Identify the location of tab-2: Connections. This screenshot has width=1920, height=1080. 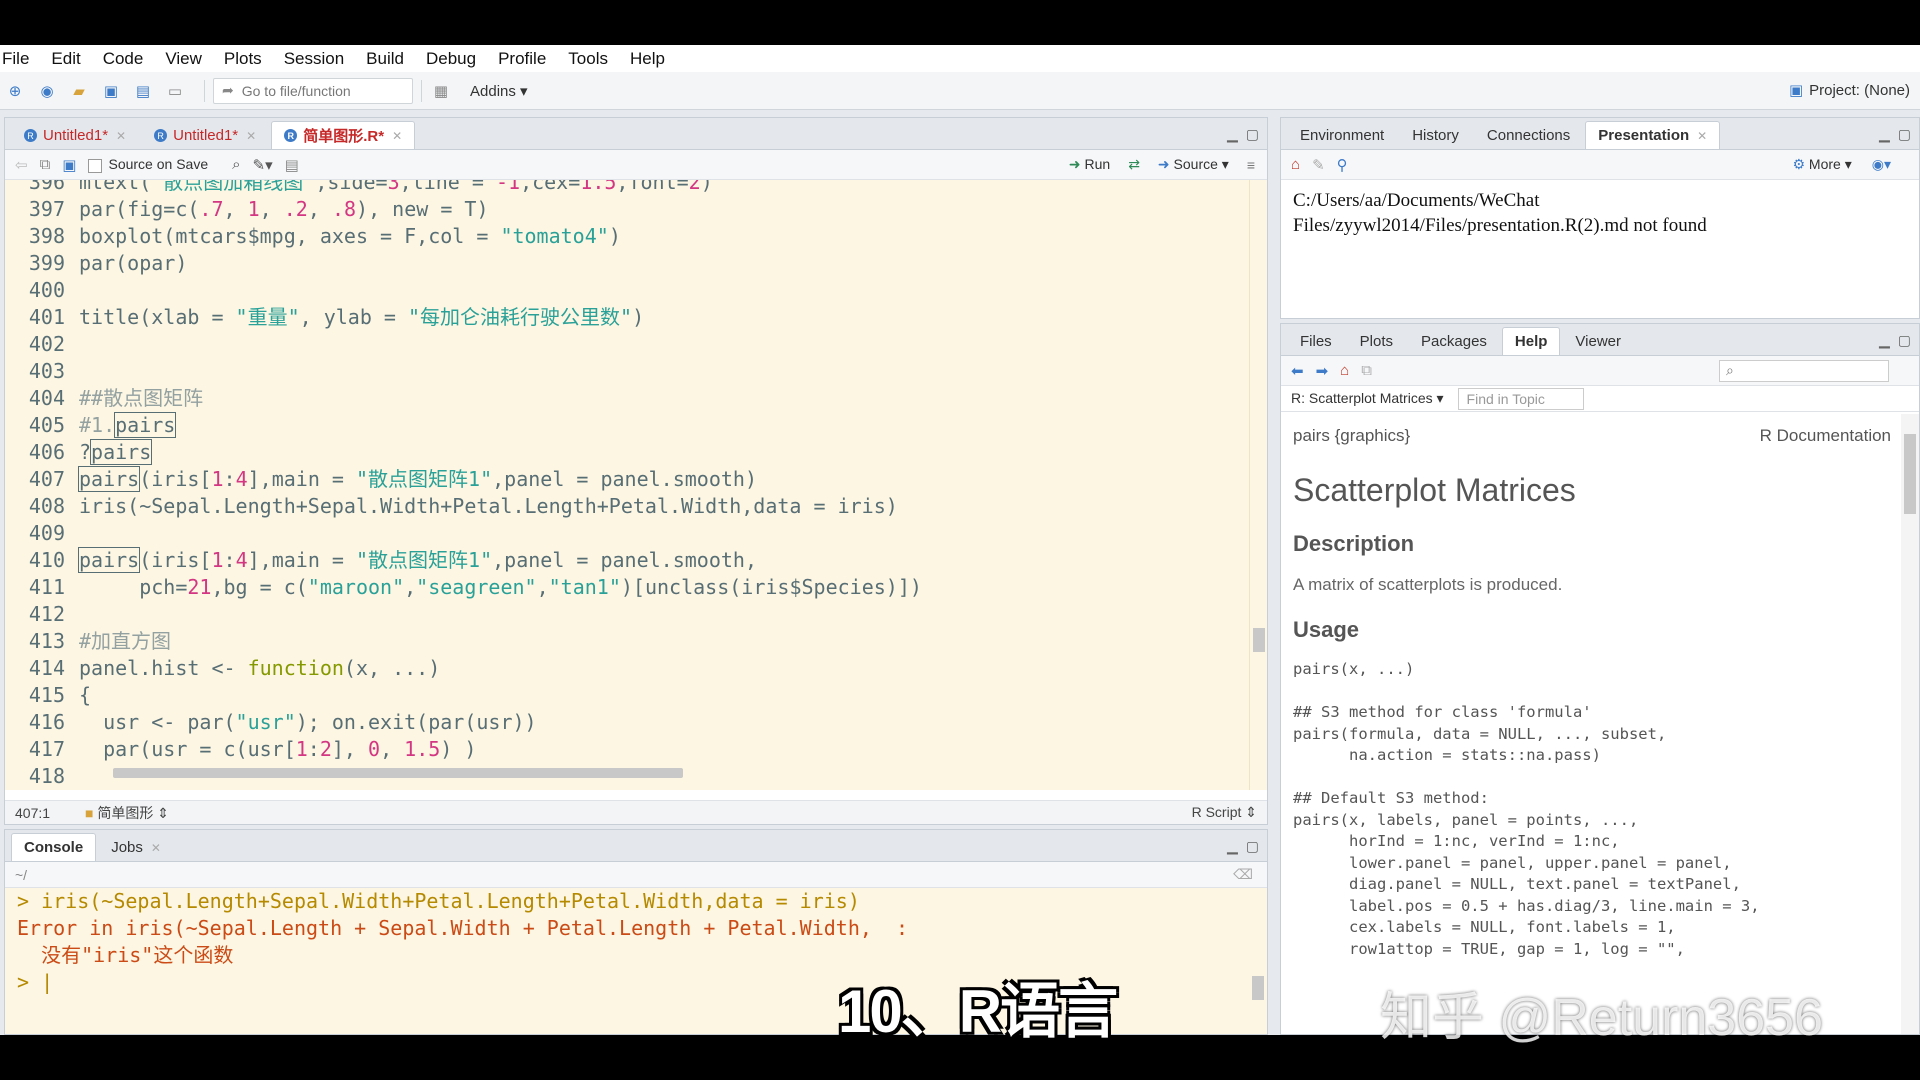
(1528, 135).